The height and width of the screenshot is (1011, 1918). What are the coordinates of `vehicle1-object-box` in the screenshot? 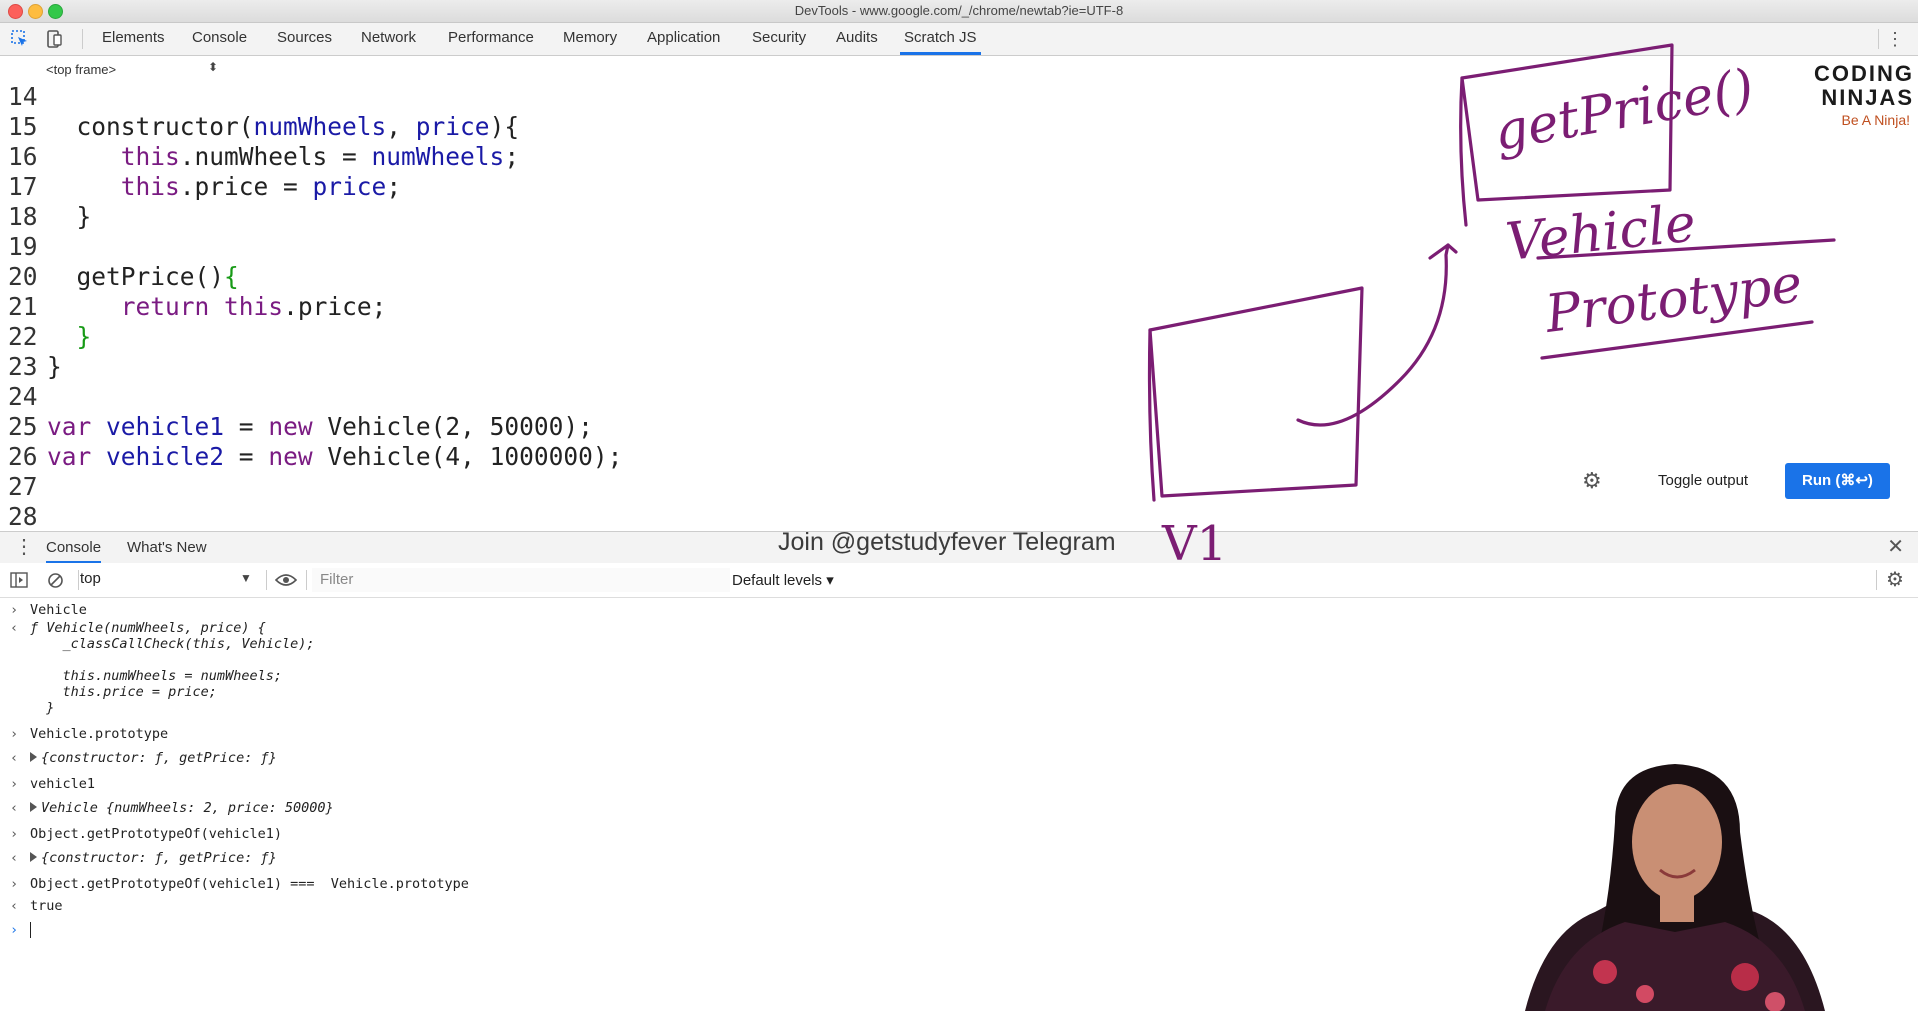 It's located at (1256, 392).